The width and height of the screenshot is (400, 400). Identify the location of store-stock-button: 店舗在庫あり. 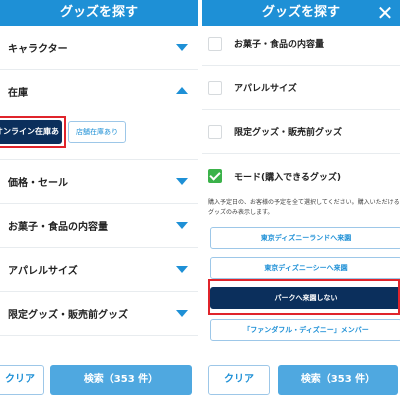
(97, 132).